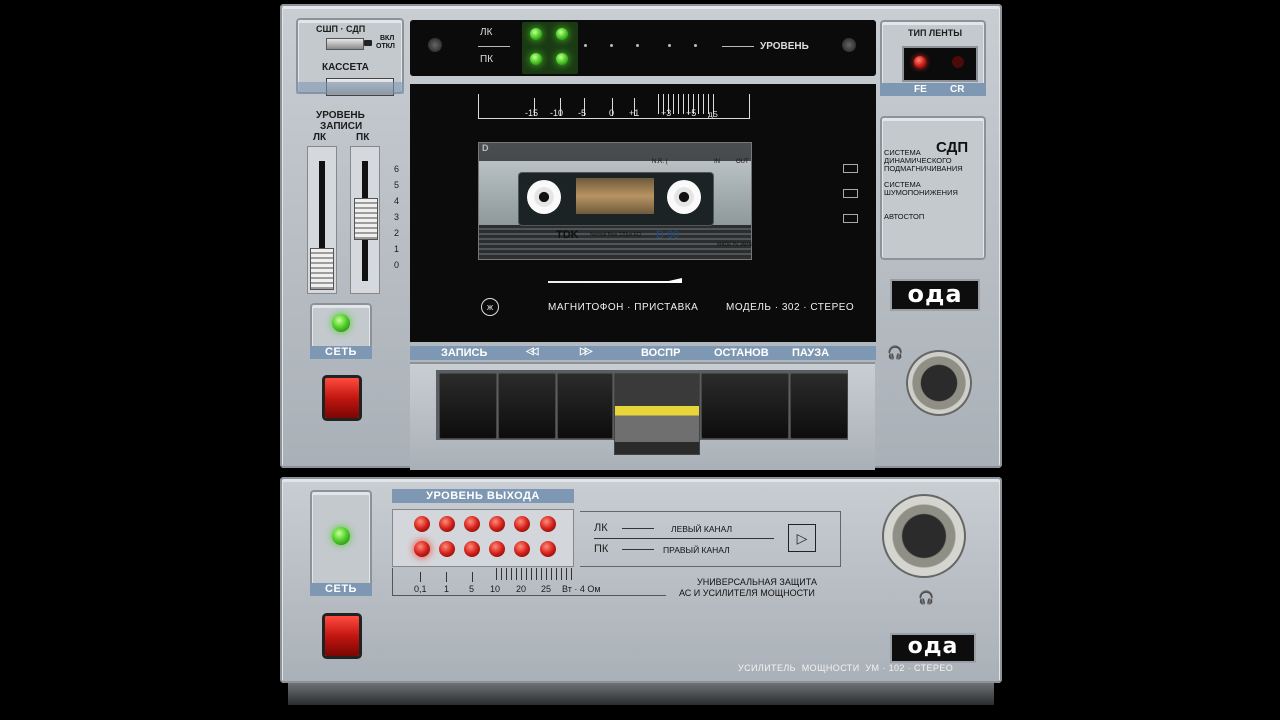  I want to click on vu-left-label: ЛК, so click(486, 32).